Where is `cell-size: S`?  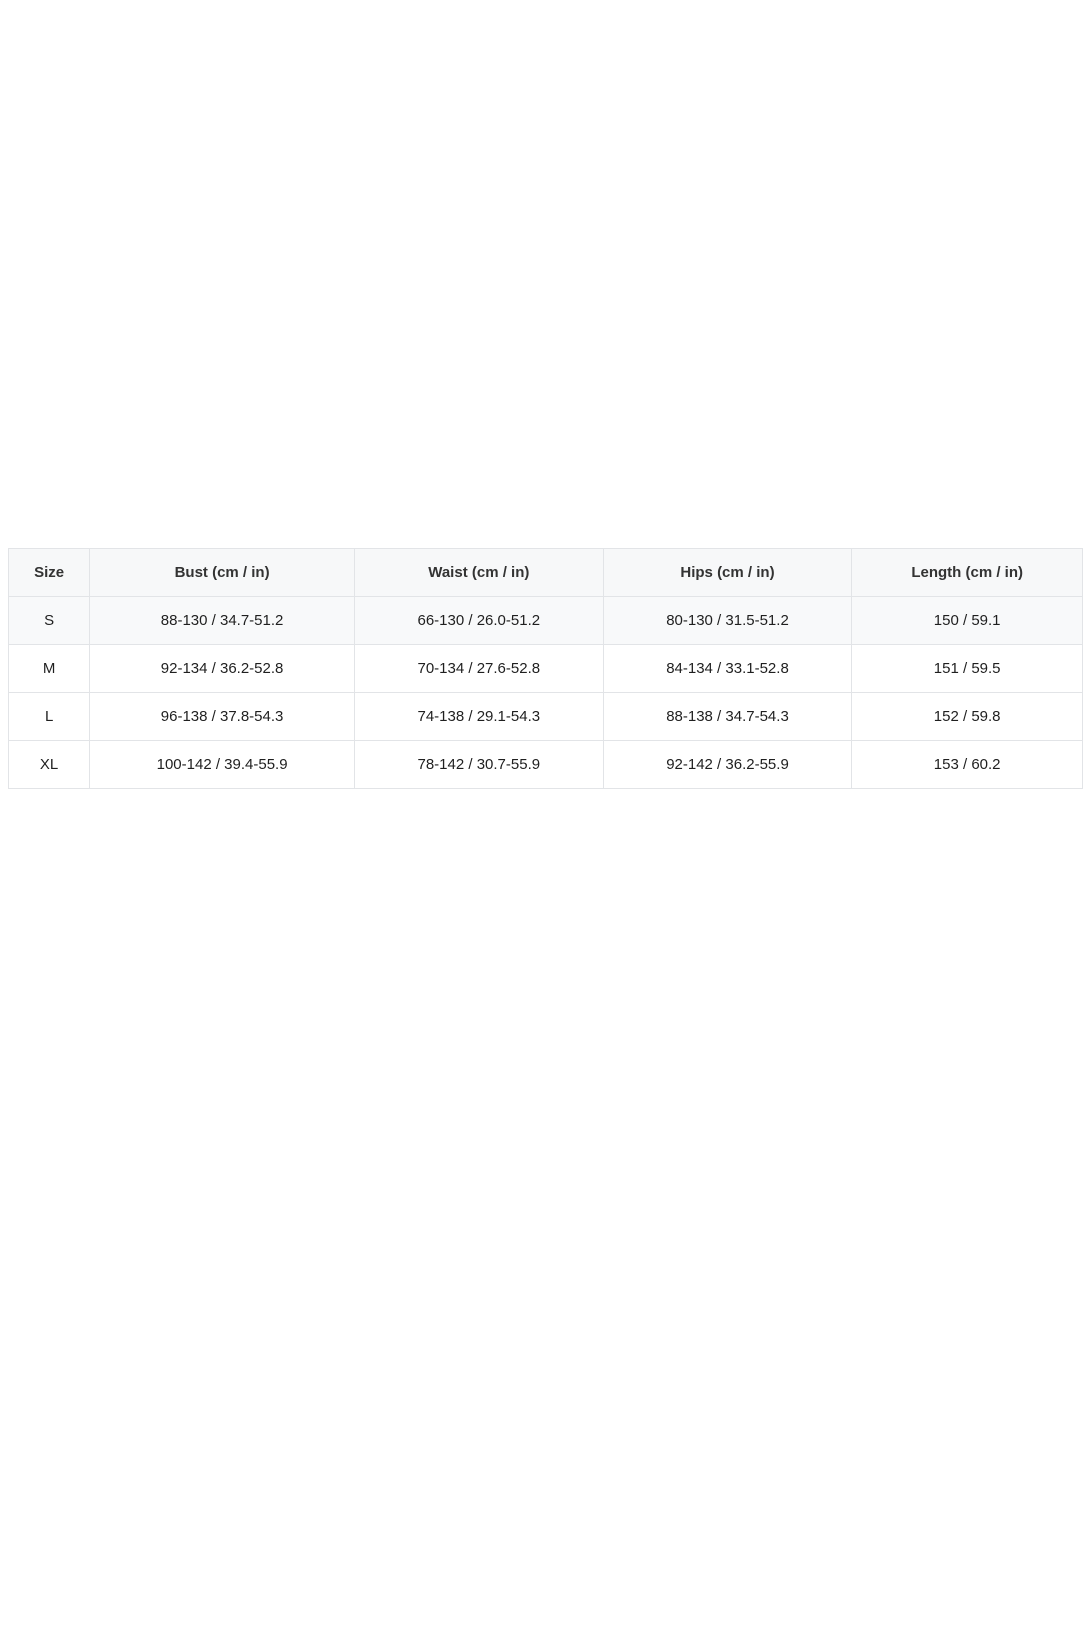
cell-size: S is located at coordinates (49, 620).